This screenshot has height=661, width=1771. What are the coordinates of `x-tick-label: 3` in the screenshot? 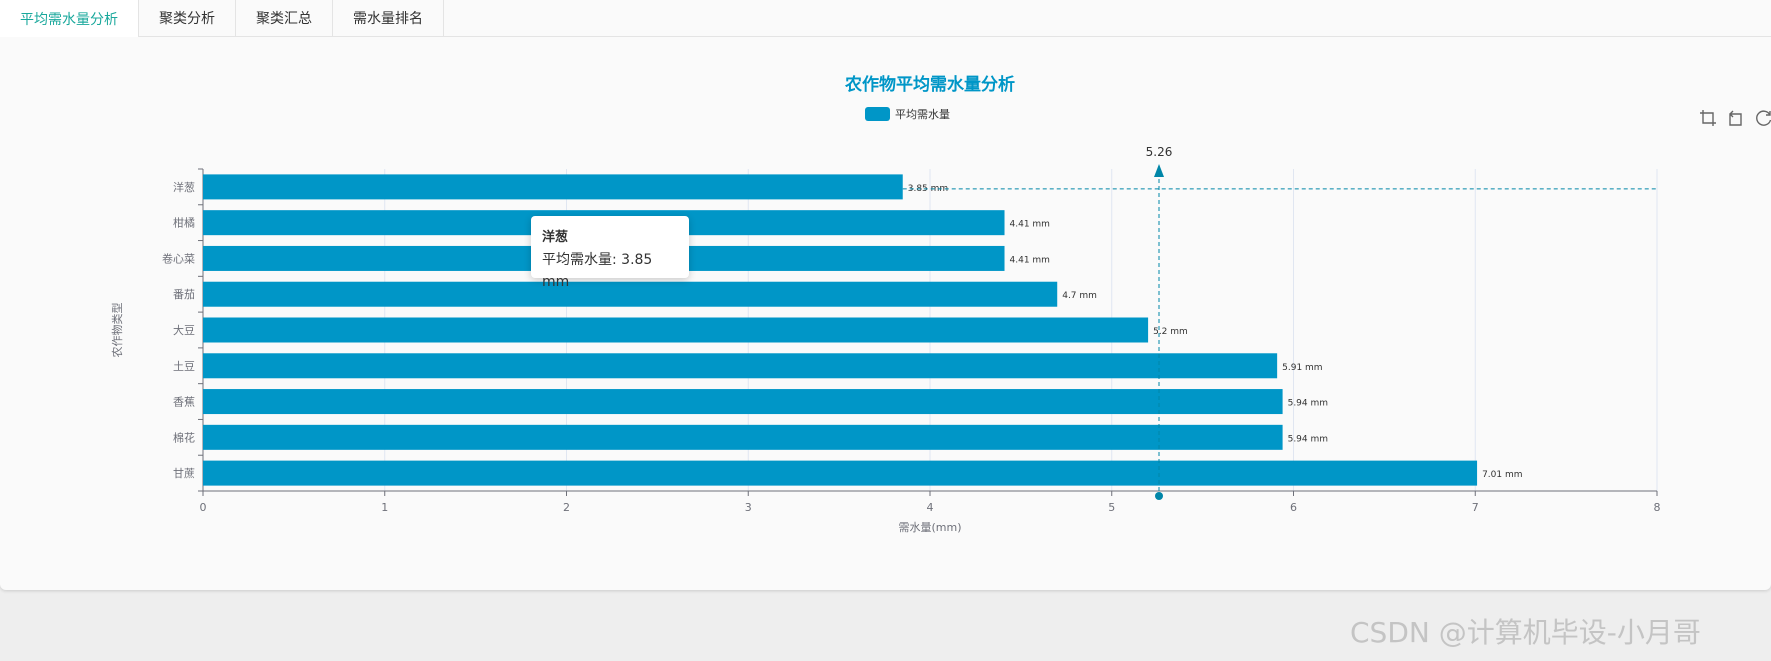 It's located at (748, 507).